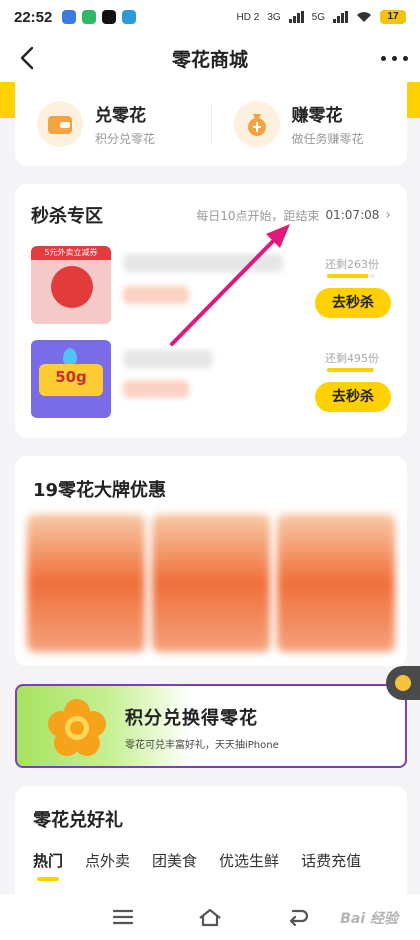 The height and width of the screenshot is (940, 420). Describe the element at coordinates (297, 917) in the screenshot. I see `back-icon` at that location.